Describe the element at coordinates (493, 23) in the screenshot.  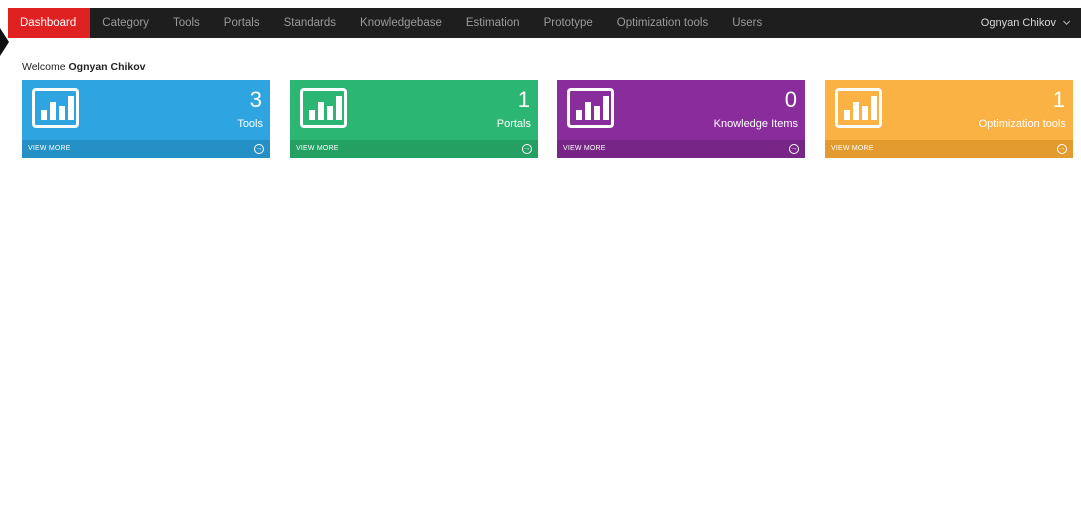
I see `nav-estimation: Estimation` at that location.